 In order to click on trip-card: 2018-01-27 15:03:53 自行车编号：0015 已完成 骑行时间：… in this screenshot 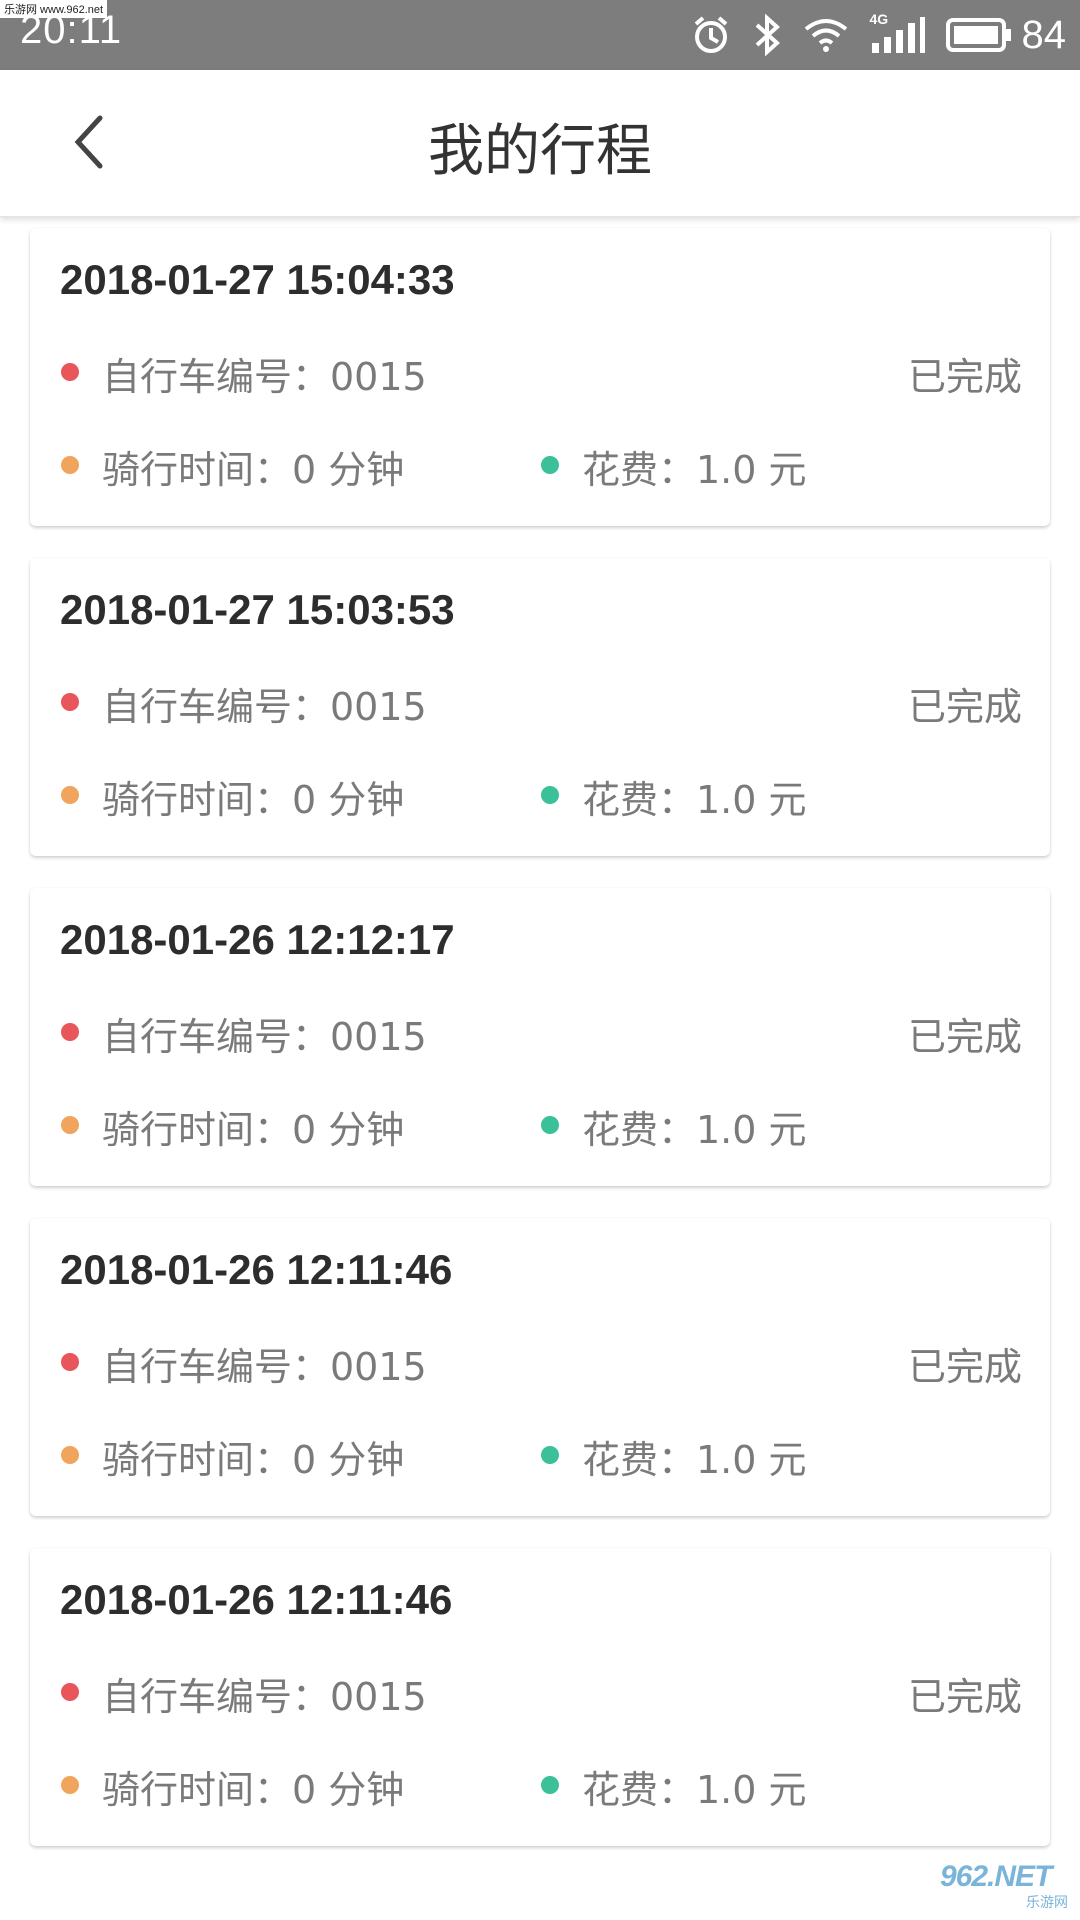, I will do `click(540, 707)`.